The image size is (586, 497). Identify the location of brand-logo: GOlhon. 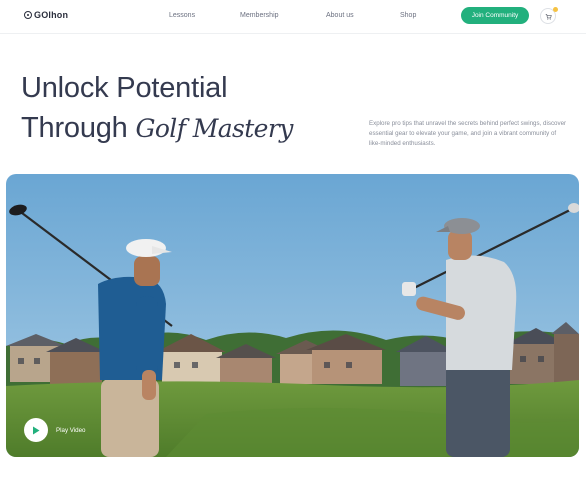
(46, 15).